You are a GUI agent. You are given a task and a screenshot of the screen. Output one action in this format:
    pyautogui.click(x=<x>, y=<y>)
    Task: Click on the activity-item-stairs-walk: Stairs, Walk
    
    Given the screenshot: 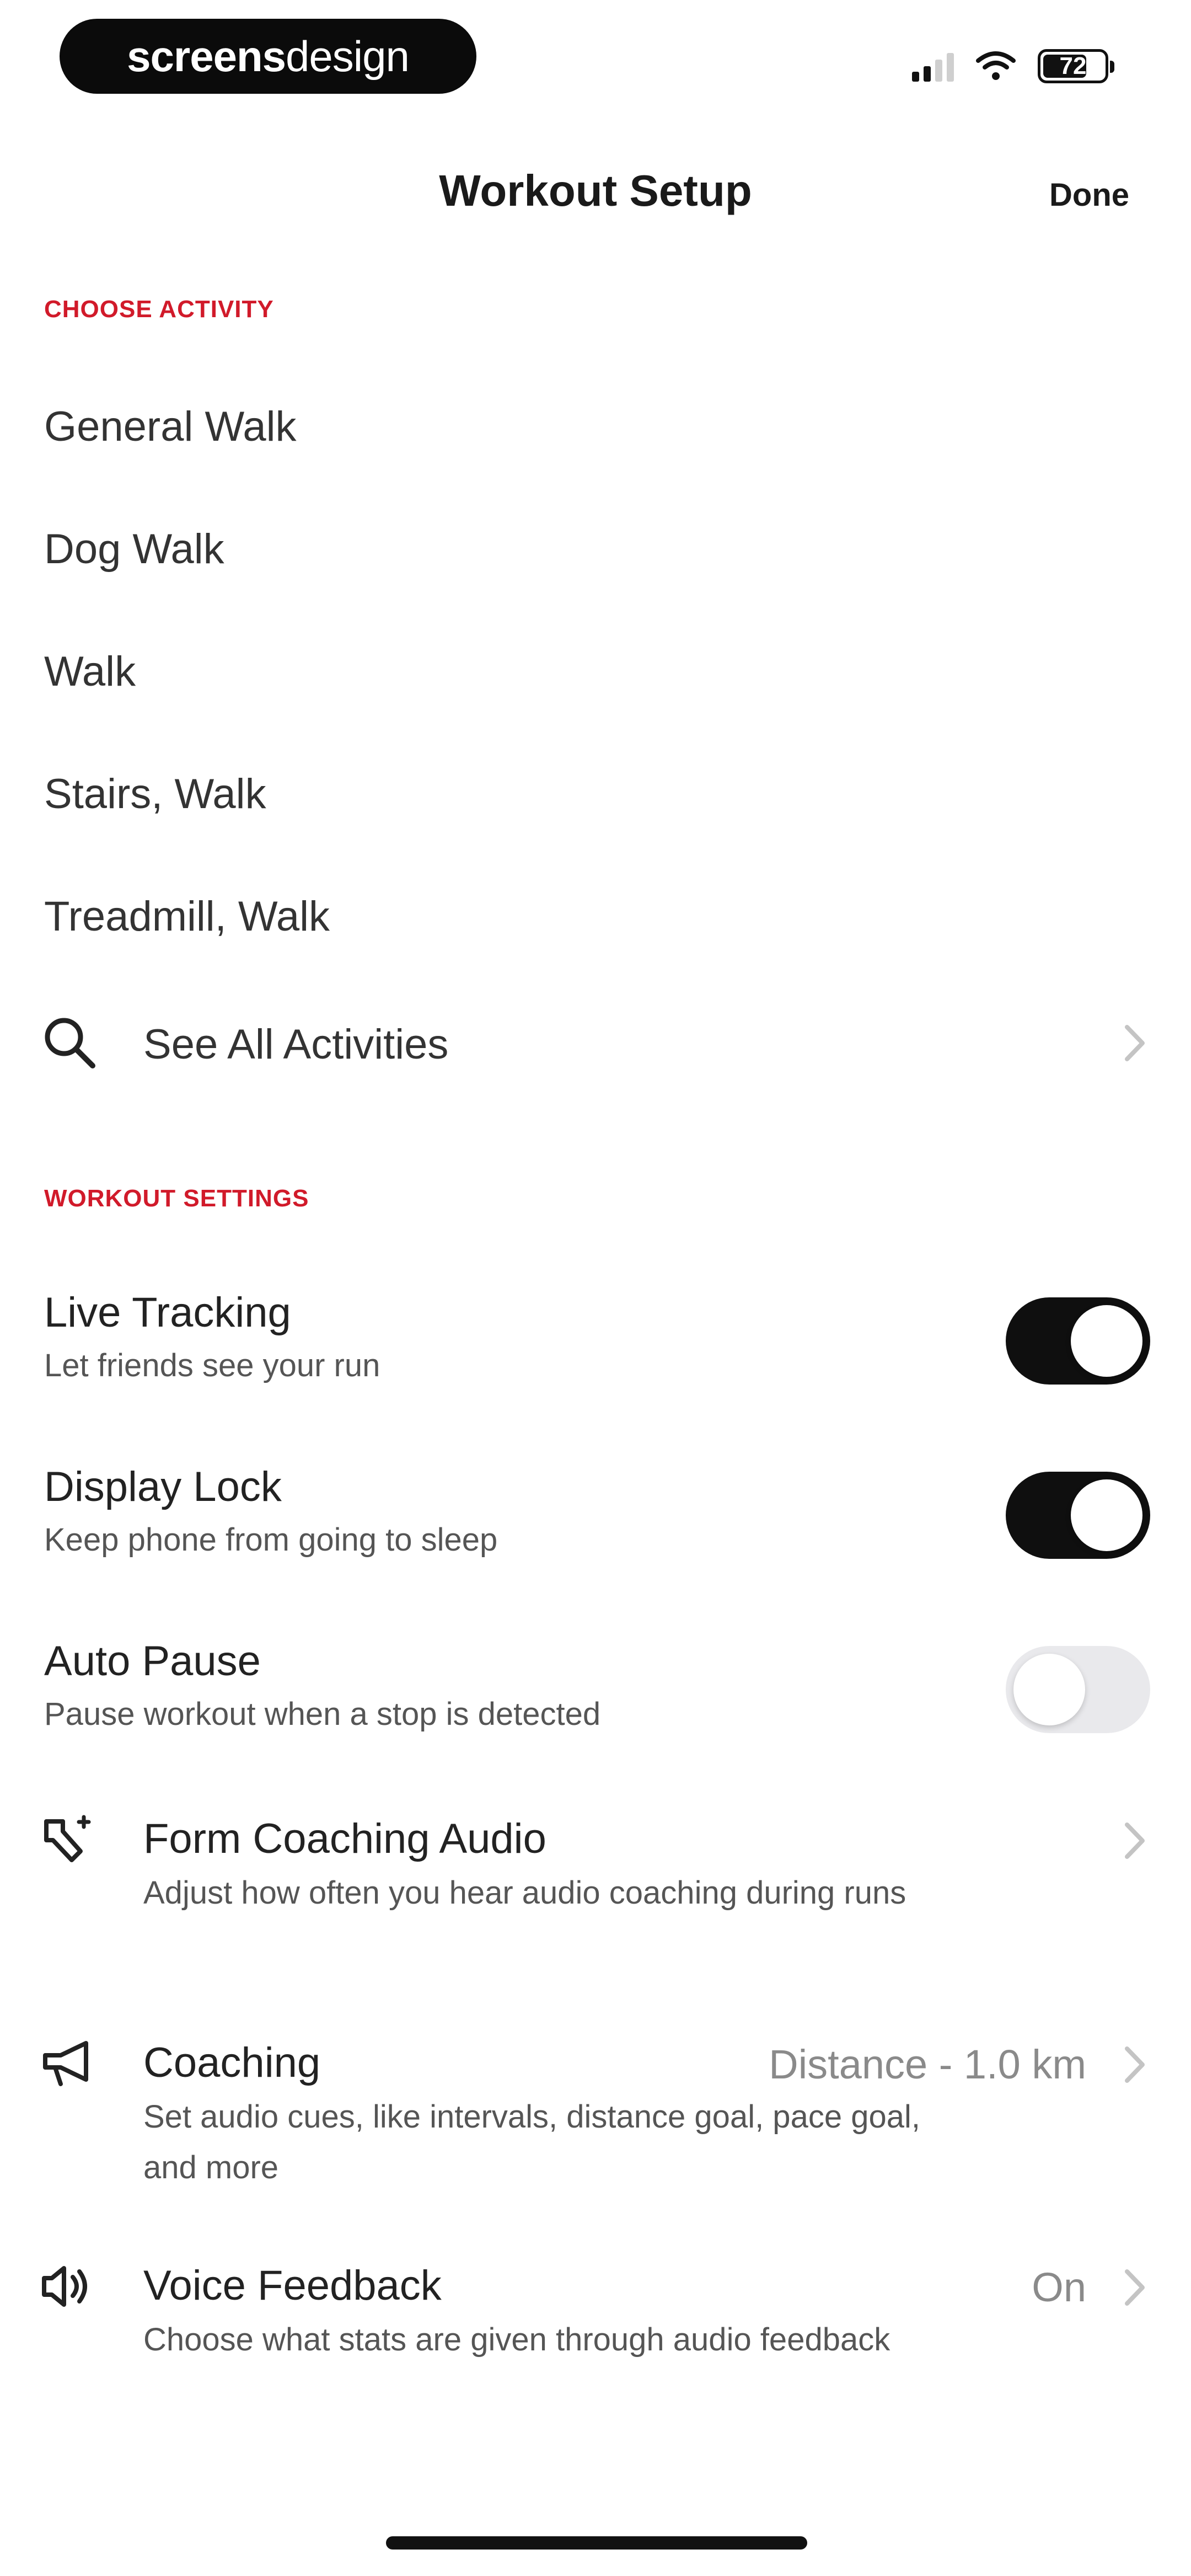 What is the action you would take?
    pyautogui.click(x=155, y=794)
    